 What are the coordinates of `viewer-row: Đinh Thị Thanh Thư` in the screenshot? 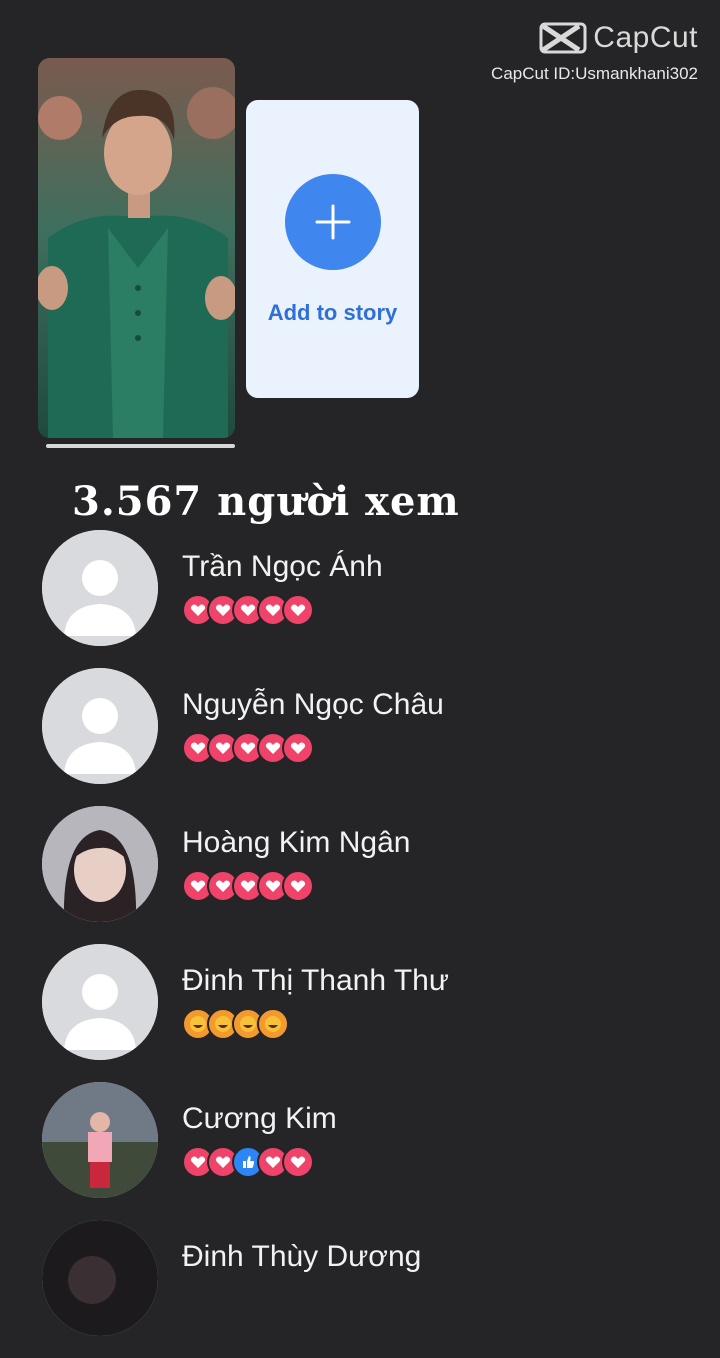 It's located at (372, 1013).